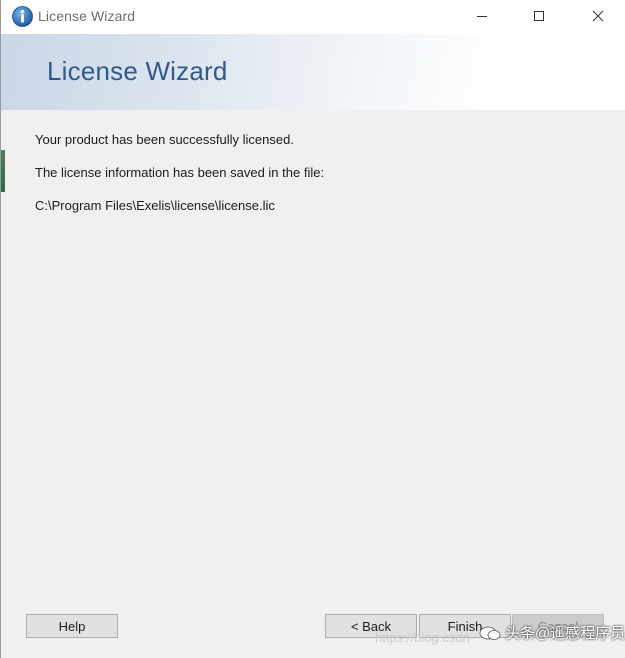 Image resolution: width=625 pixels, height=658 pixels. Describe the element at coordinates (22, 16) in the screenshot. I see `info-icon` at that location.